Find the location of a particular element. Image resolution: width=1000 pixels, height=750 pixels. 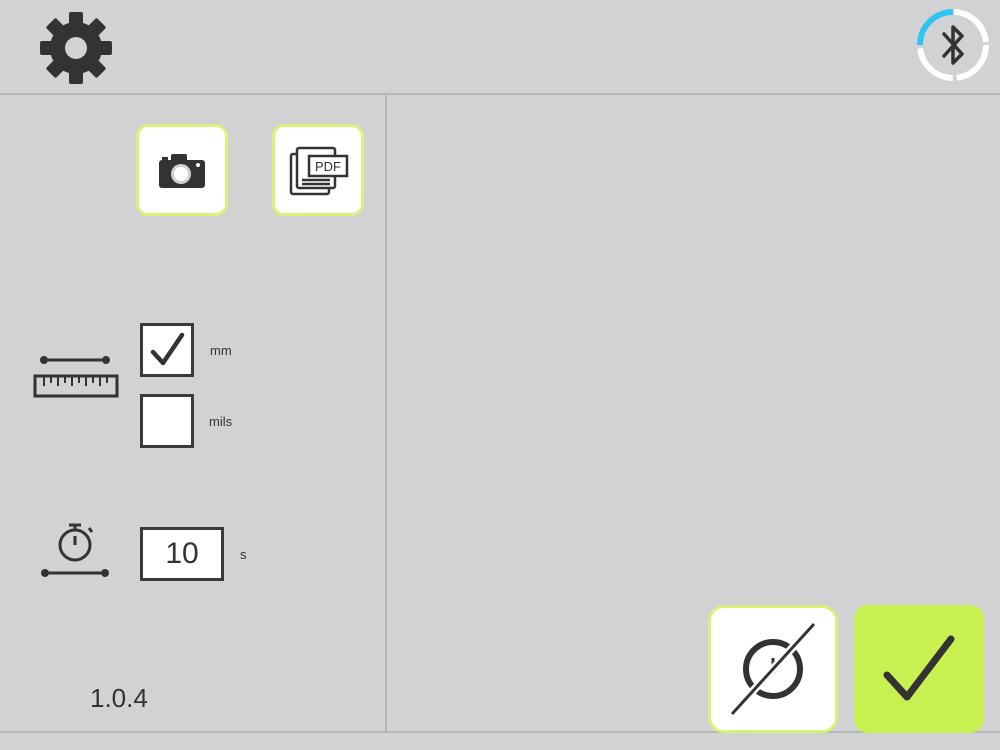

bluetooth-icon is located at coordinates (953, 45).